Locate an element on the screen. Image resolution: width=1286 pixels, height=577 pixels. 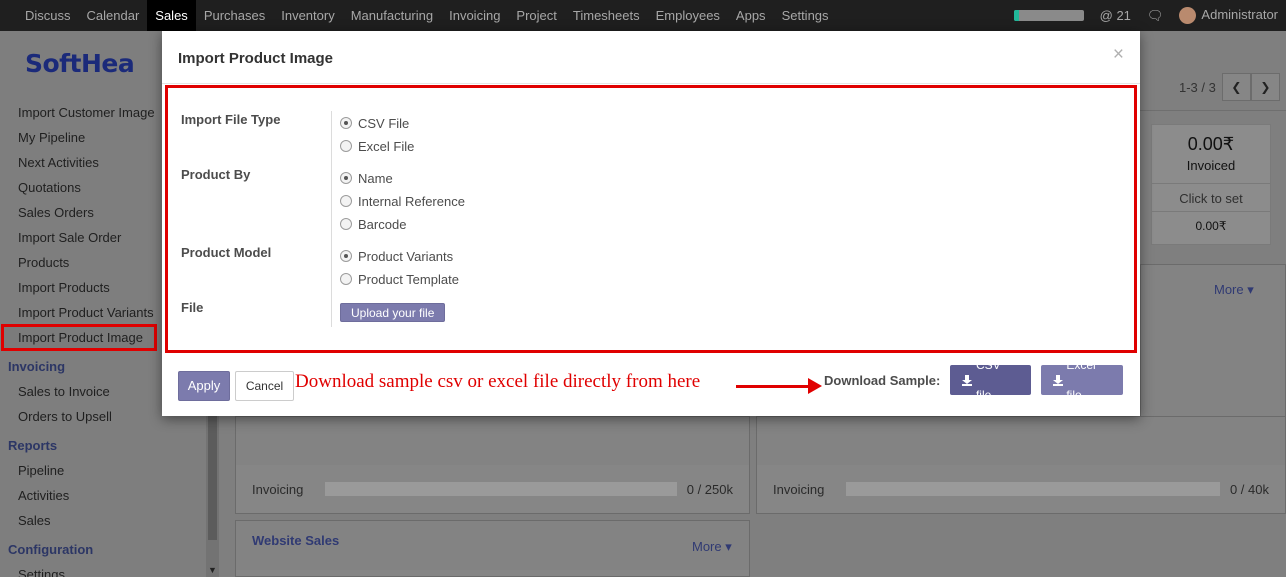
nav-sales: Sales is located at coordinates (171, 15).